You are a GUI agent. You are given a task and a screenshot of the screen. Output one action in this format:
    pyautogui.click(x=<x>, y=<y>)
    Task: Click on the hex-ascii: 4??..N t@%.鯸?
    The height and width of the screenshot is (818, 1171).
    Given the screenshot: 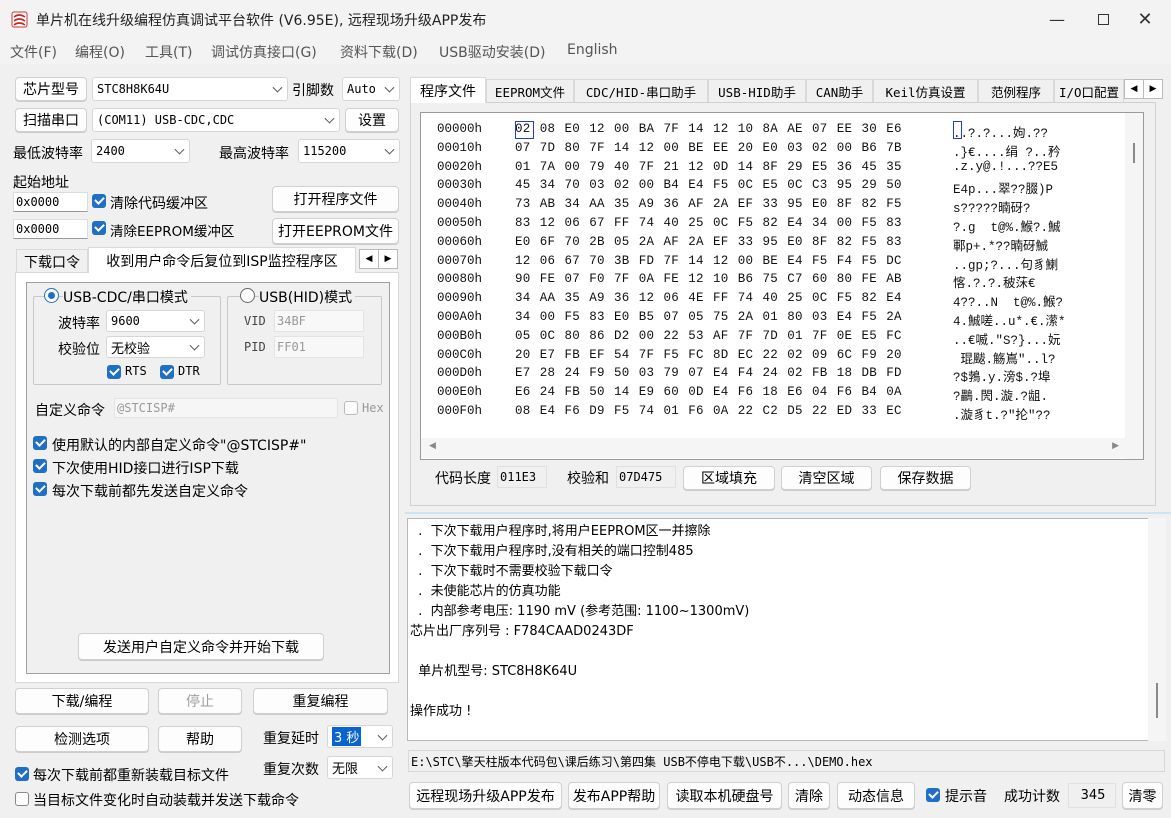 What is the action you would take?
    pyautogui.click(x=1008, y=303)
    